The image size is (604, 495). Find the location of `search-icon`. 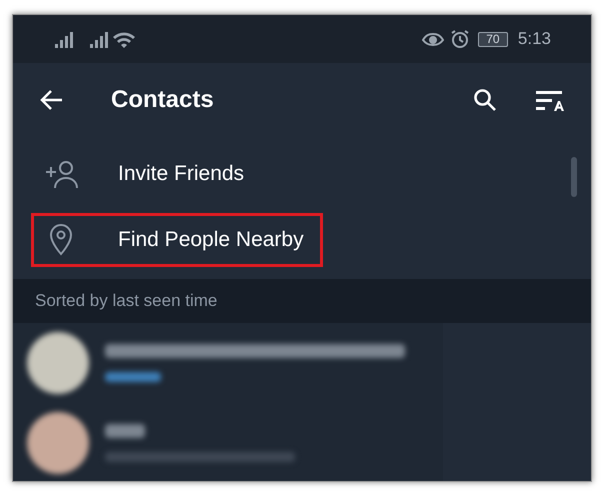

search-icon is located at coordinates (485, 100).